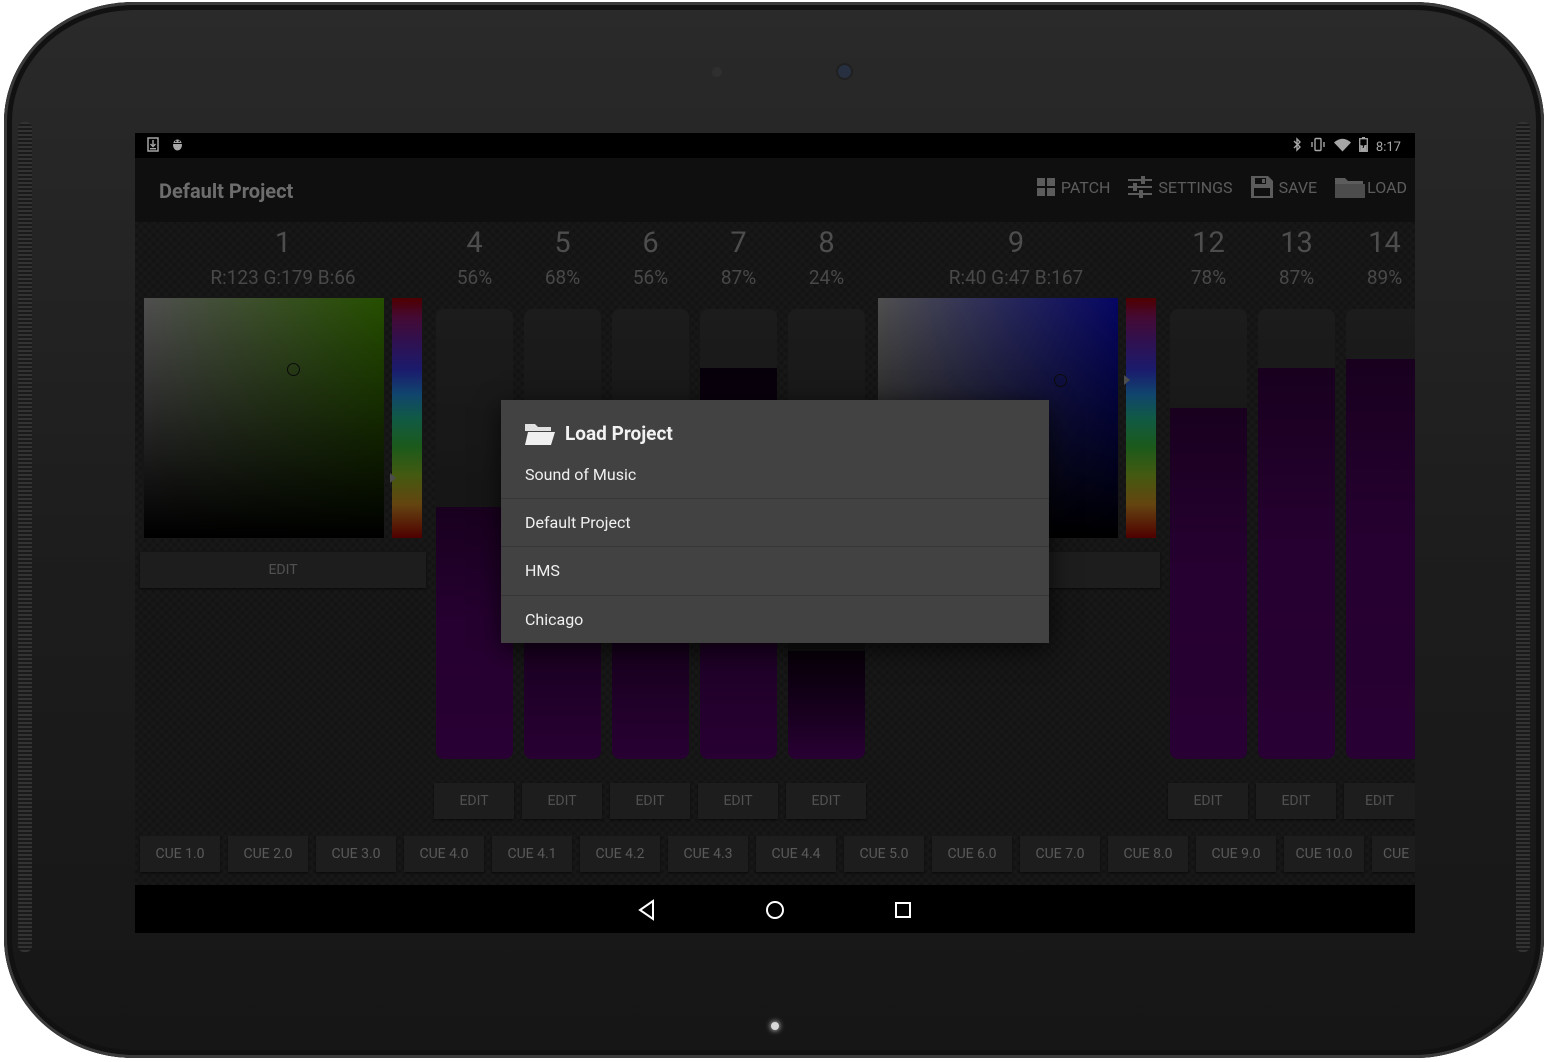  What do you see at coordinates (775, 570) in the screenshot?
I see `project-item: HMS` at bounding box center [775, 570].